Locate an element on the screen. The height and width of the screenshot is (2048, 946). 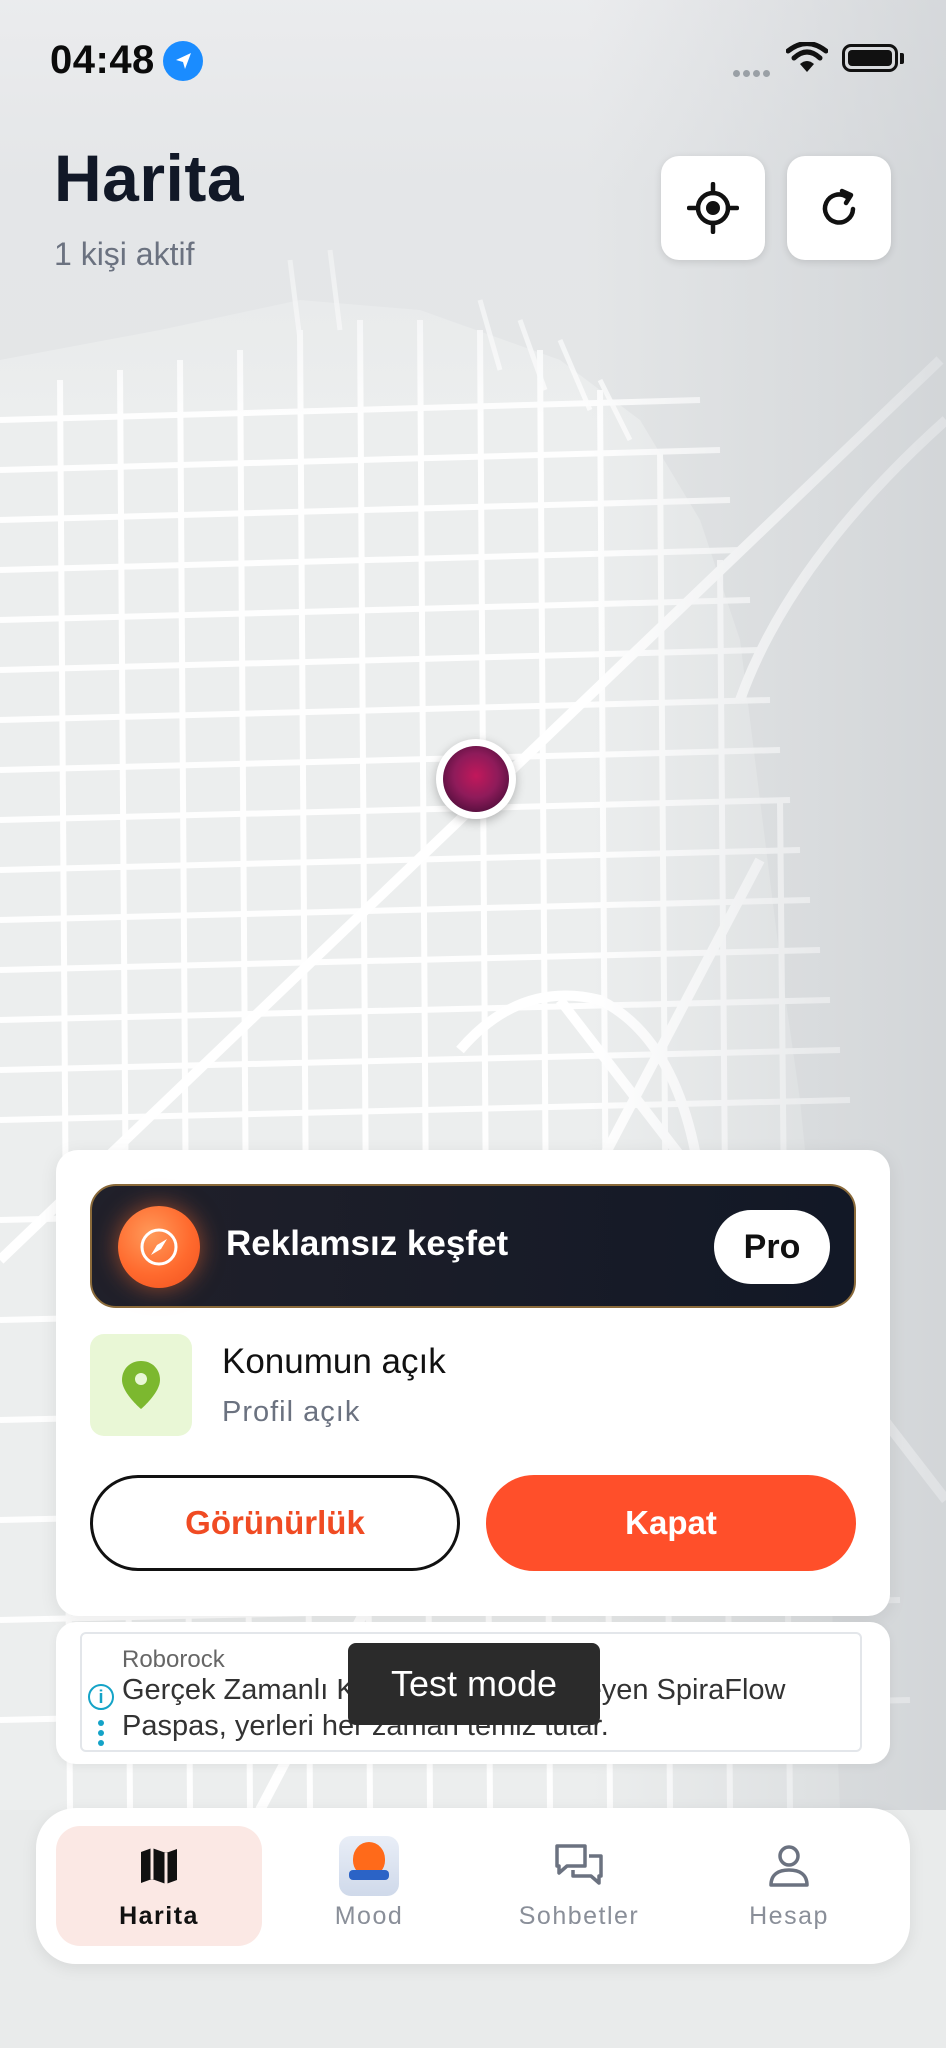
tab-mood: Mood is located at coordinates (369, 1886).